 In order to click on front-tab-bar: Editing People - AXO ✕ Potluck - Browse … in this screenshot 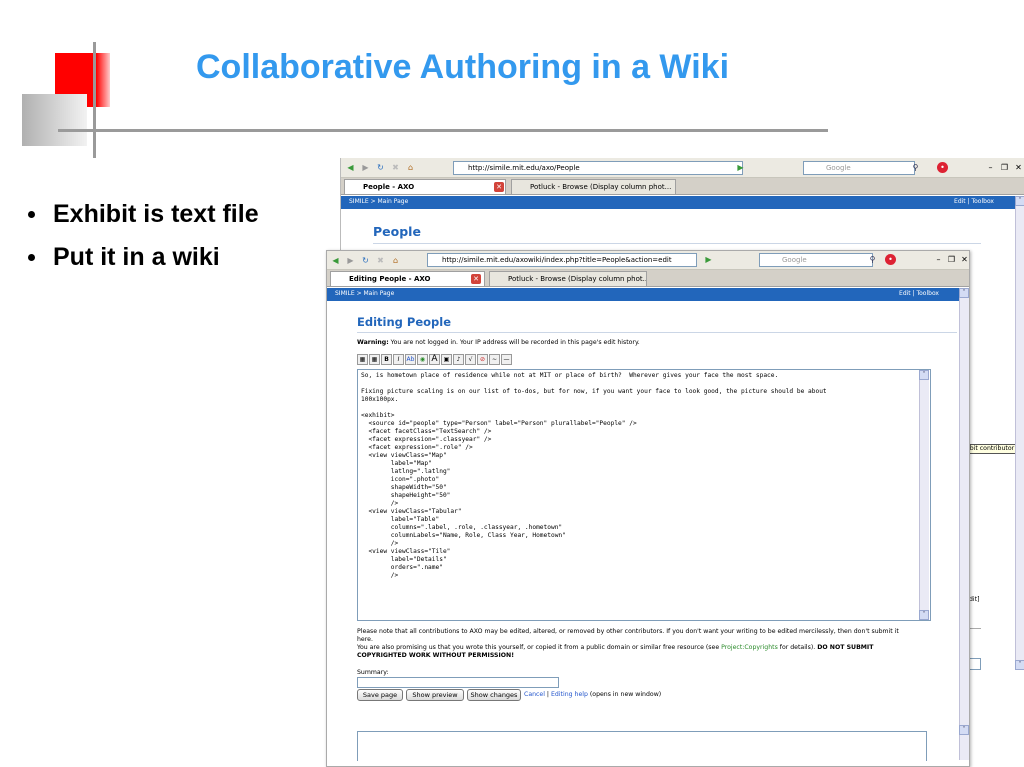, I will do `click(648, 278)`.